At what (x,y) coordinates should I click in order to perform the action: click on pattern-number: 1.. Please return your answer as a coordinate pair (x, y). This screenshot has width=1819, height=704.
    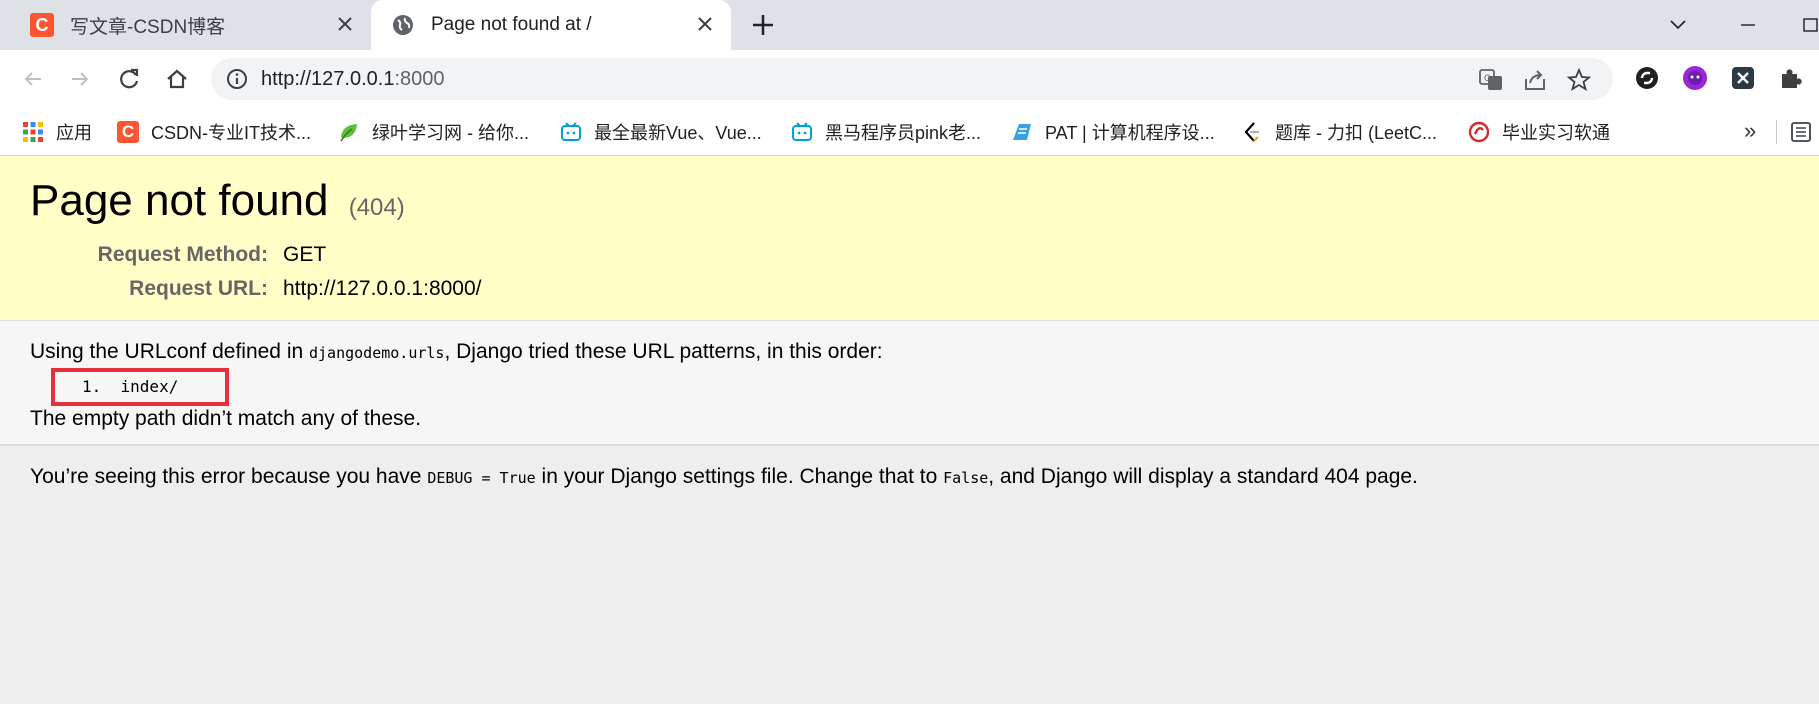
    Looking at the image, I should click on (92, 386).